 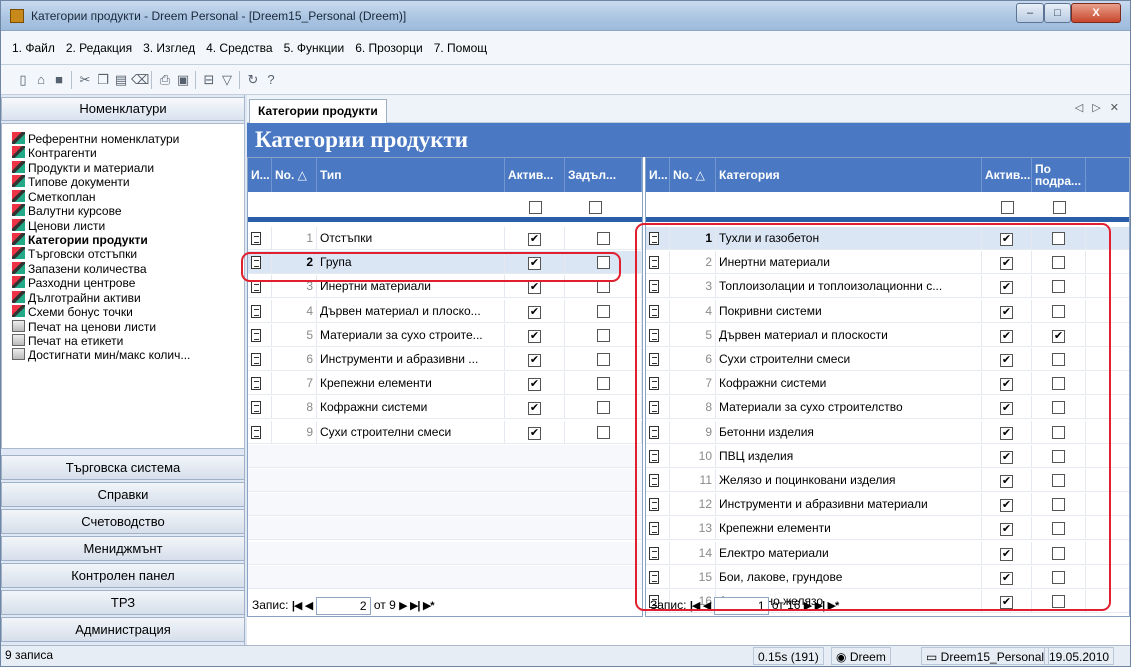 I want to click on row-name: Отстъпки, so click(x=411, y=238).